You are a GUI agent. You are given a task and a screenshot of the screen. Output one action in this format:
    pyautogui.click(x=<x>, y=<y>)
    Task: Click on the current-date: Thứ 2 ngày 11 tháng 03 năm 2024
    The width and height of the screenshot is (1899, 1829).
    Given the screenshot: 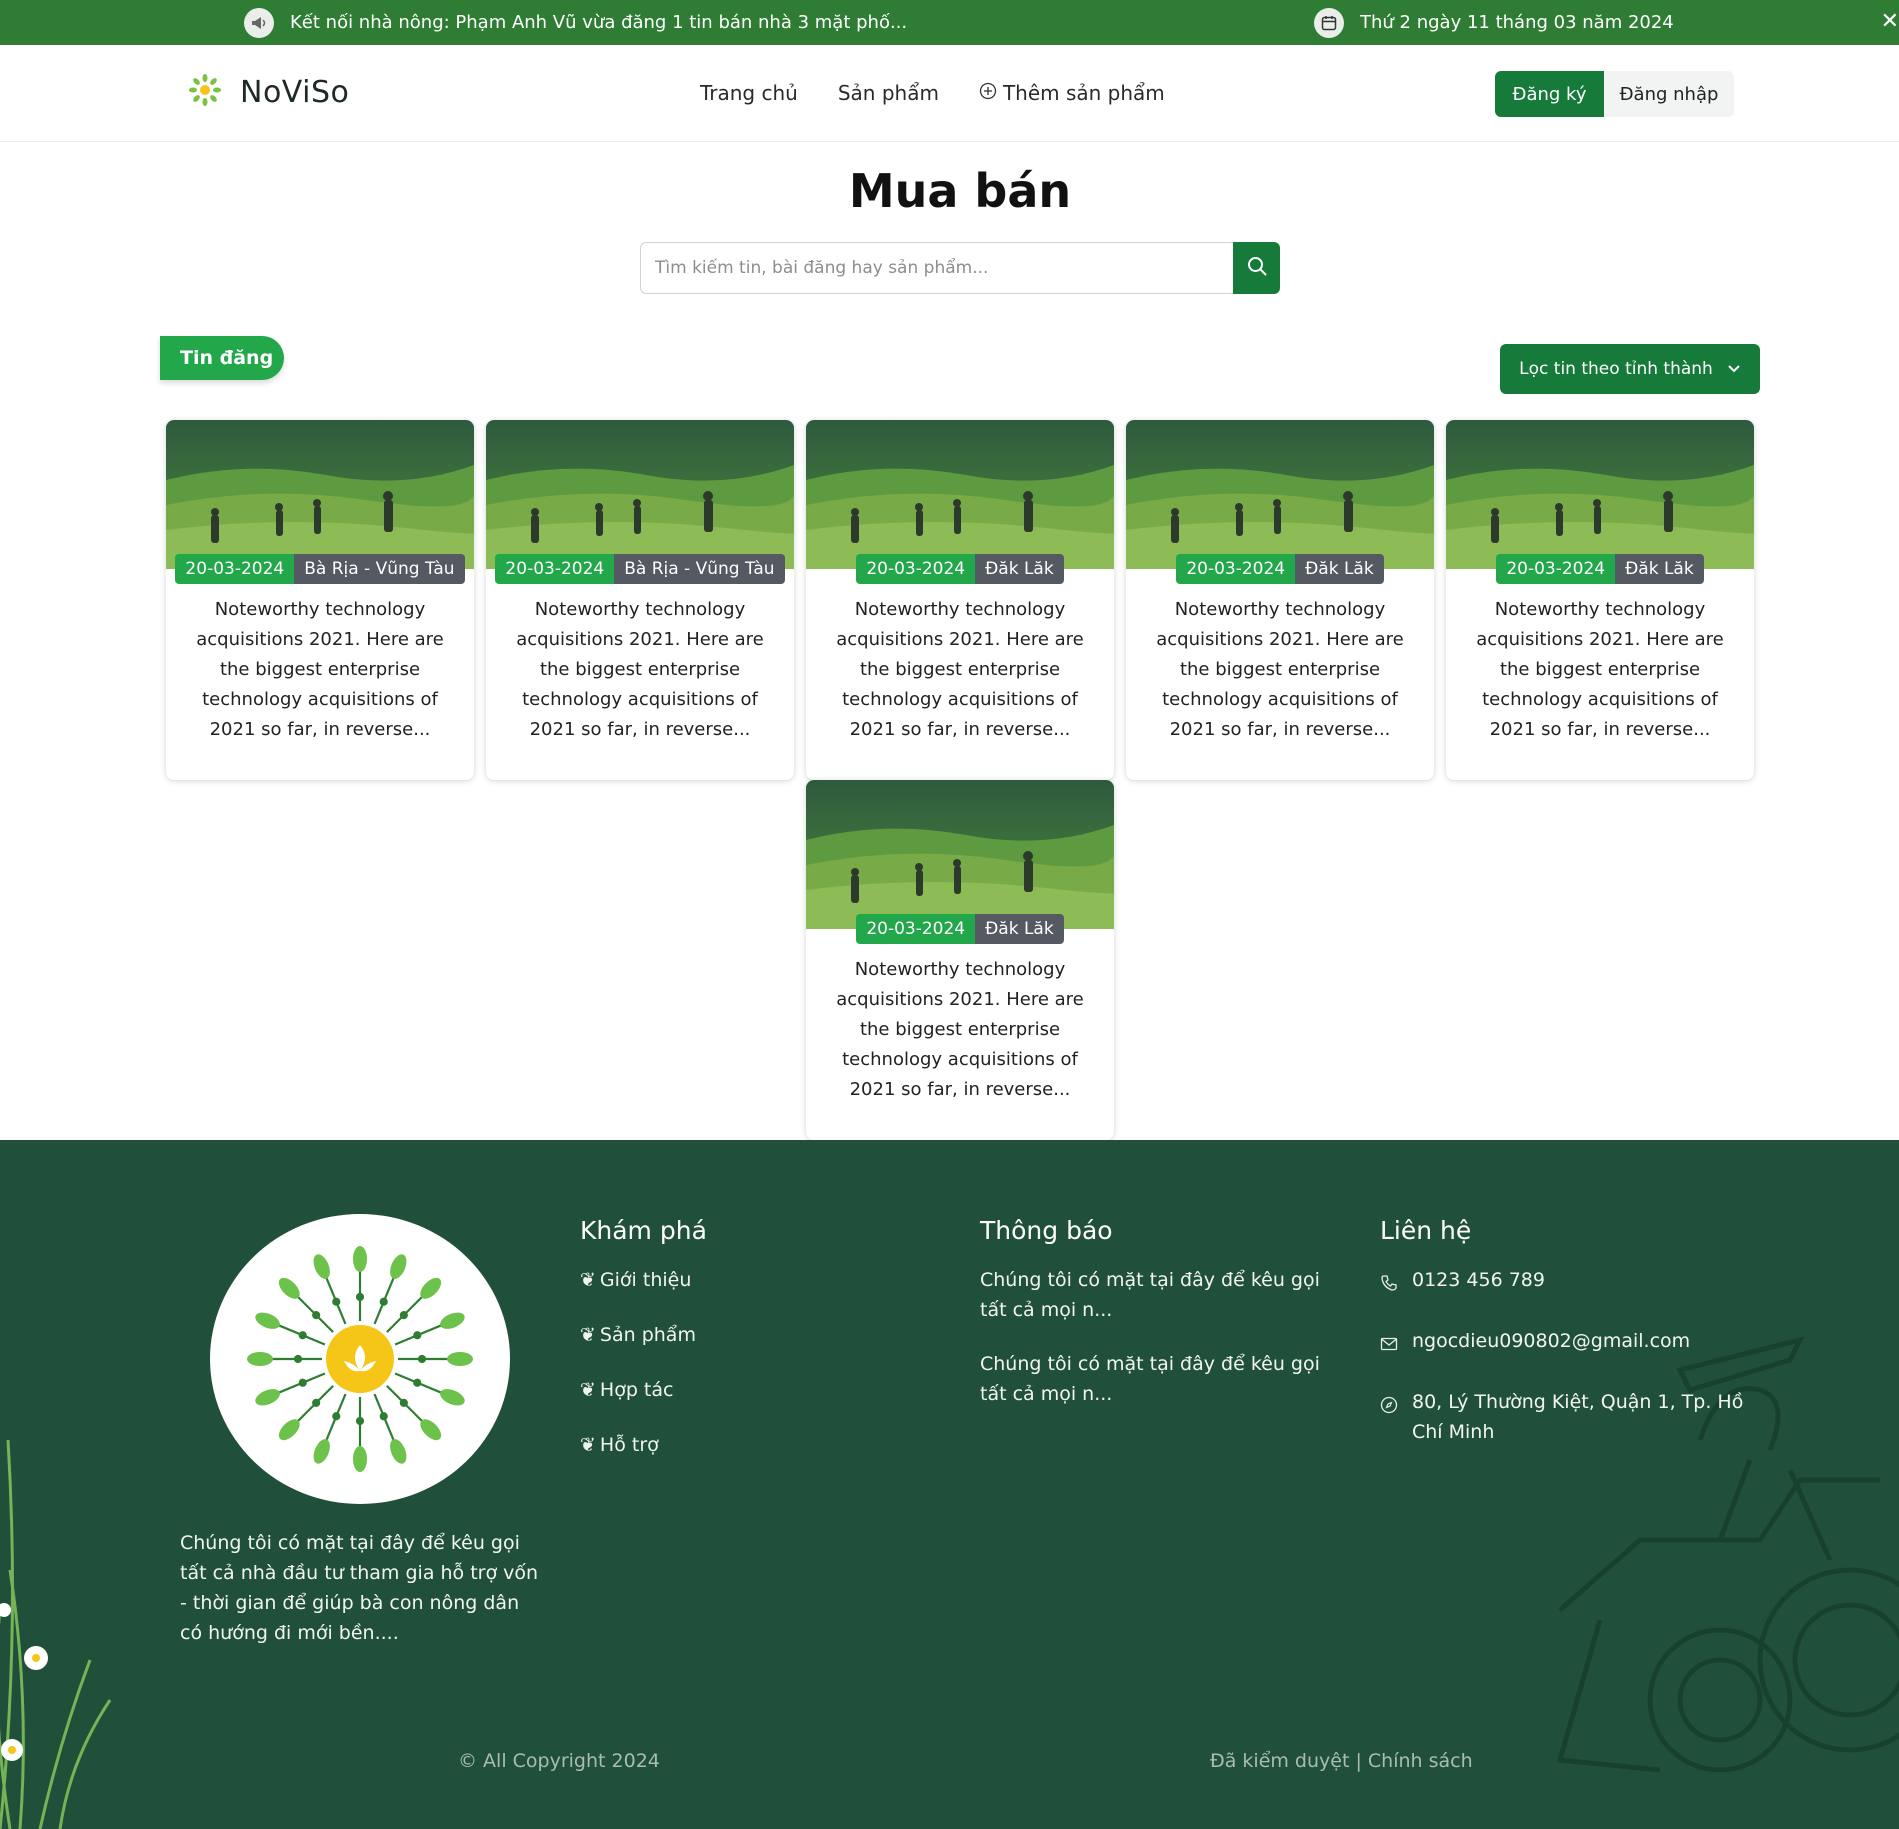 What is the action you would take?
    pyautogui.click(x=1494, y=22)
    